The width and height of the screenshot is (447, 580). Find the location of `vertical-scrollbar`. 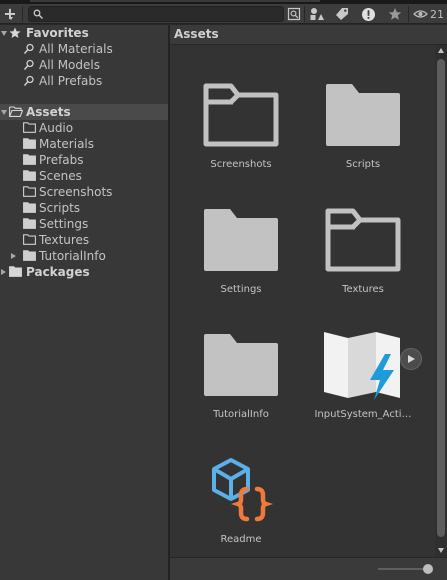

vertical-scrollbar is located at coordinates (441, 301).